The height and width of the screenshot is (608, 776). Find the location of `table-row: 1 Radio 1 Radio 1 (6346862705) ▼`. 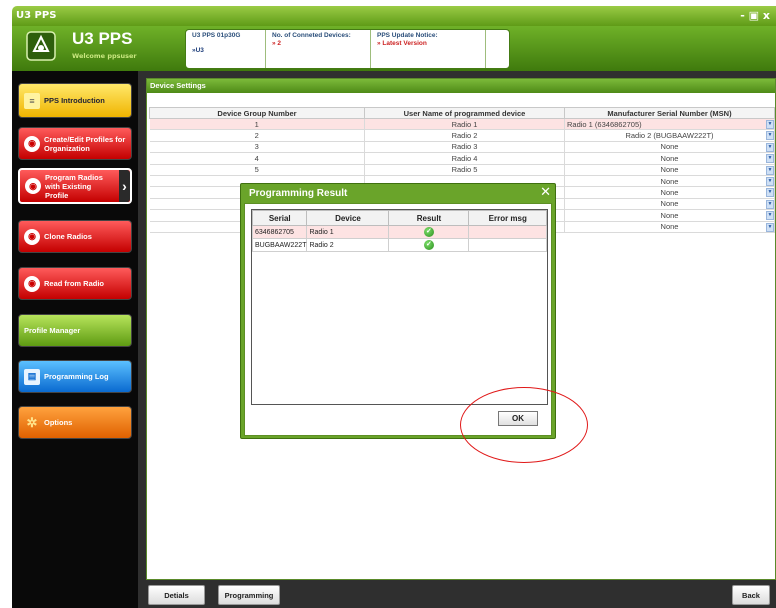

table-row: 1 Radio 1 Radio 1 (6346862705) ▼ is located at coordinates (462, 124).